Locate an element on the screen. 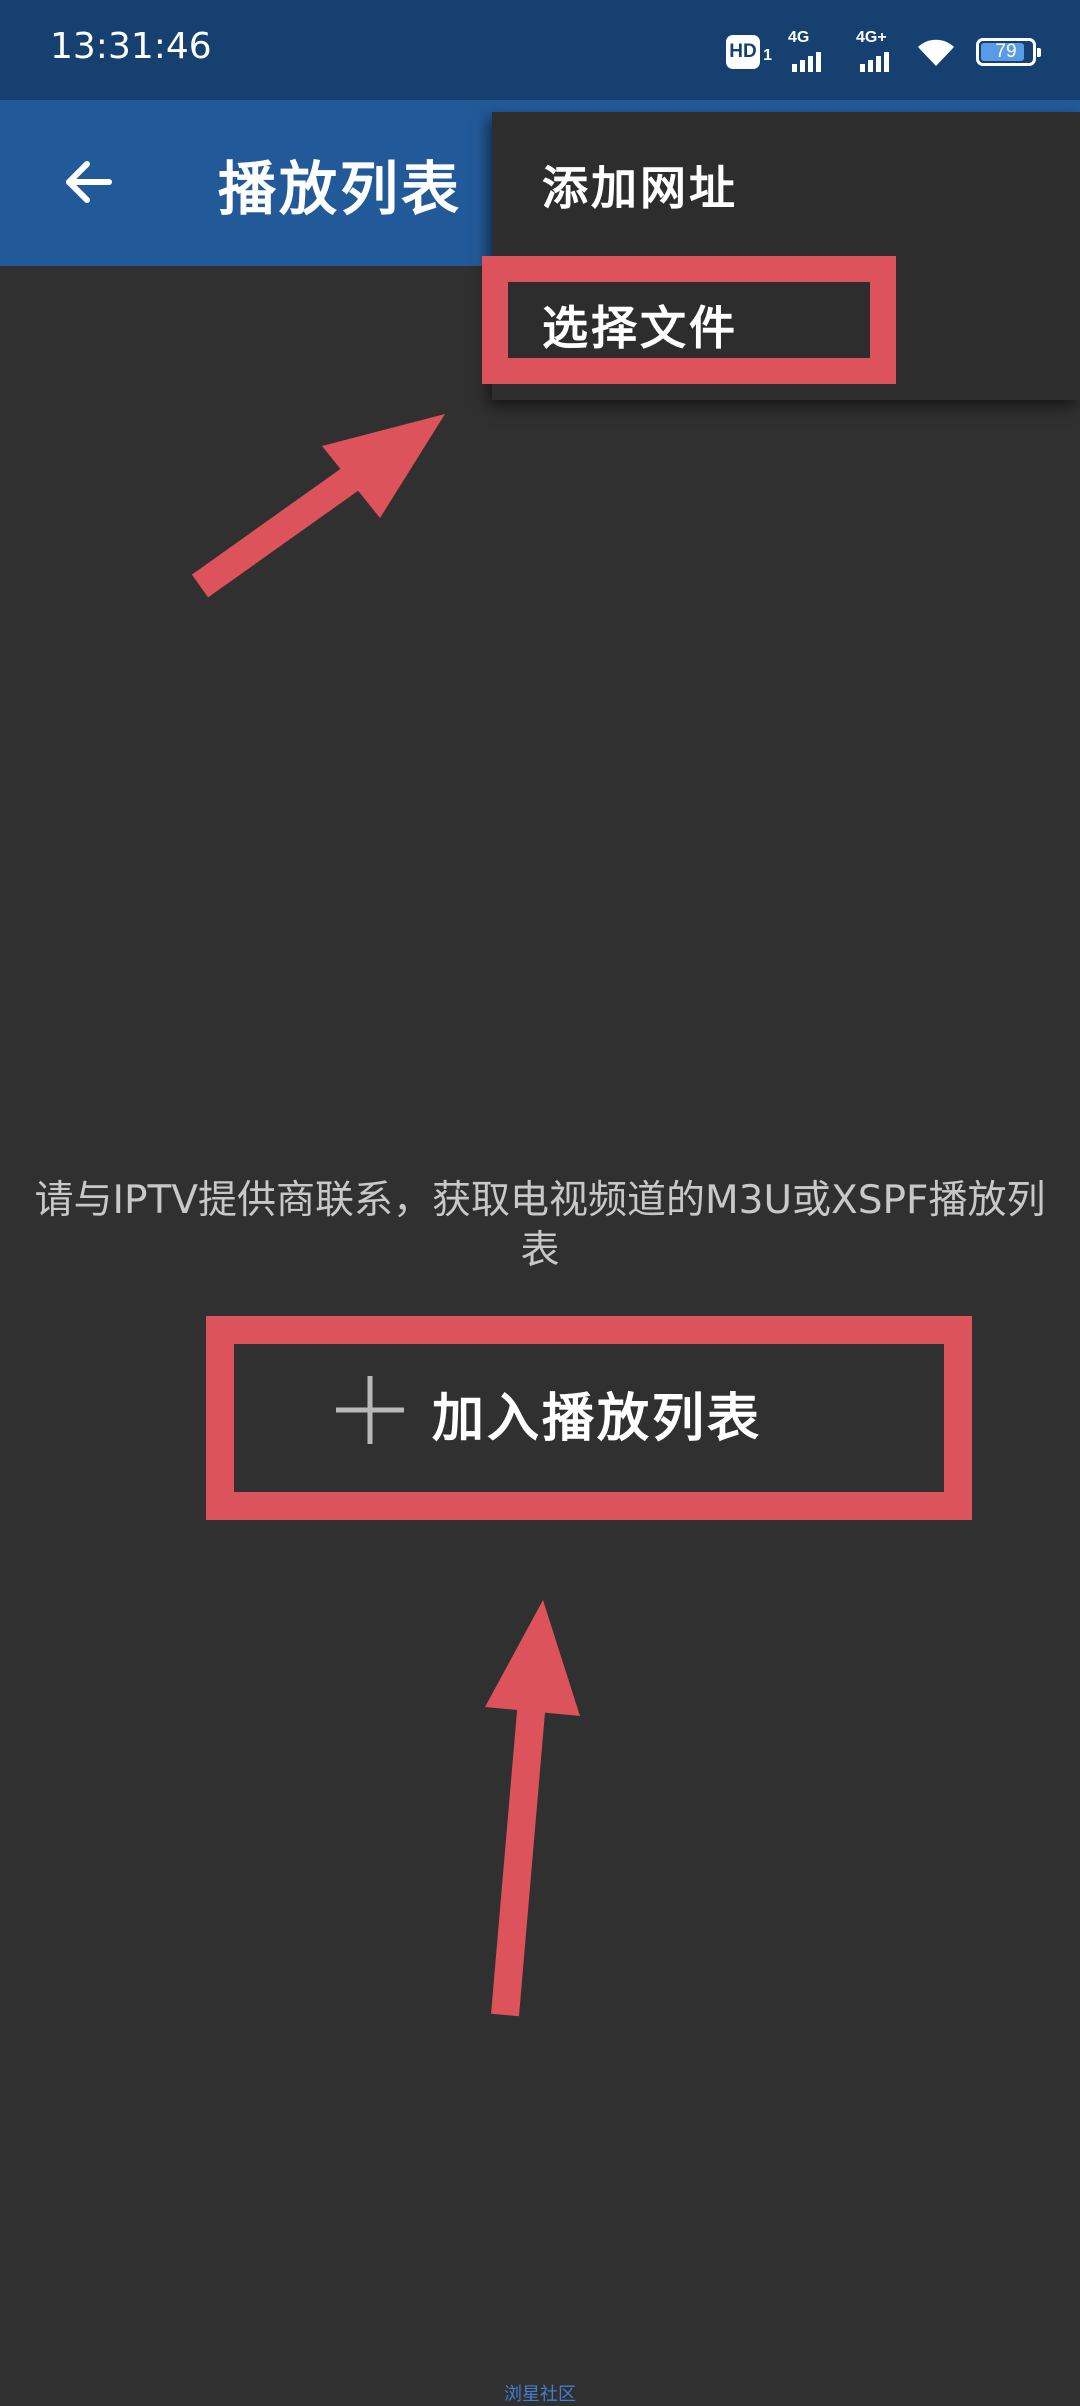 The height and width of the screenshot is (2406, 1080). status-icons: HD 1 4G 4G+ 79 is located at coordinates (883, 51).